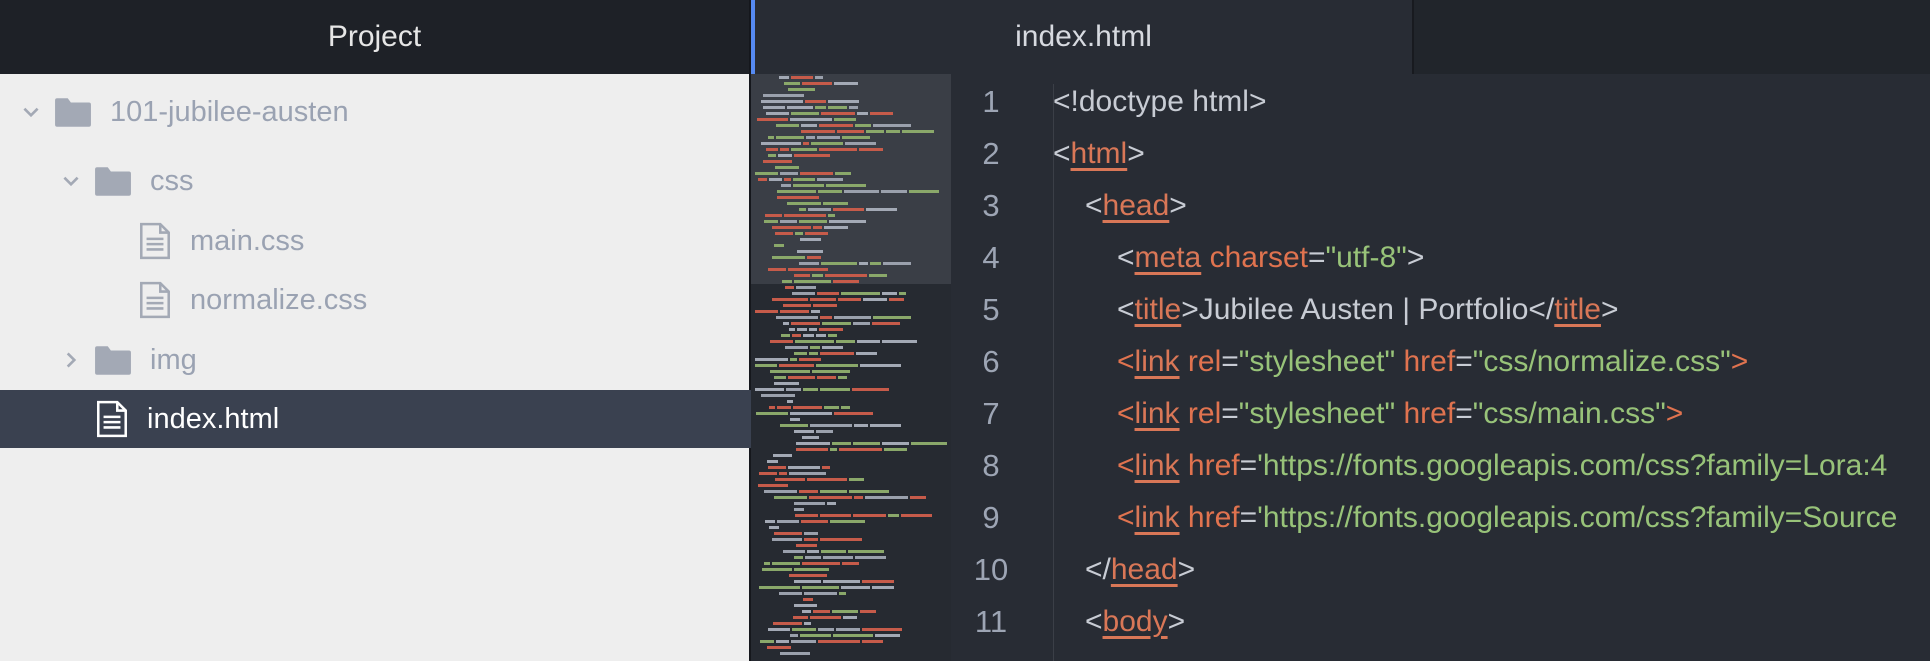 The image size is (1930, 661). Describe the element at coordinates (213, 418) in the screenshot. I see `tree-item-label: index.html` at that location.